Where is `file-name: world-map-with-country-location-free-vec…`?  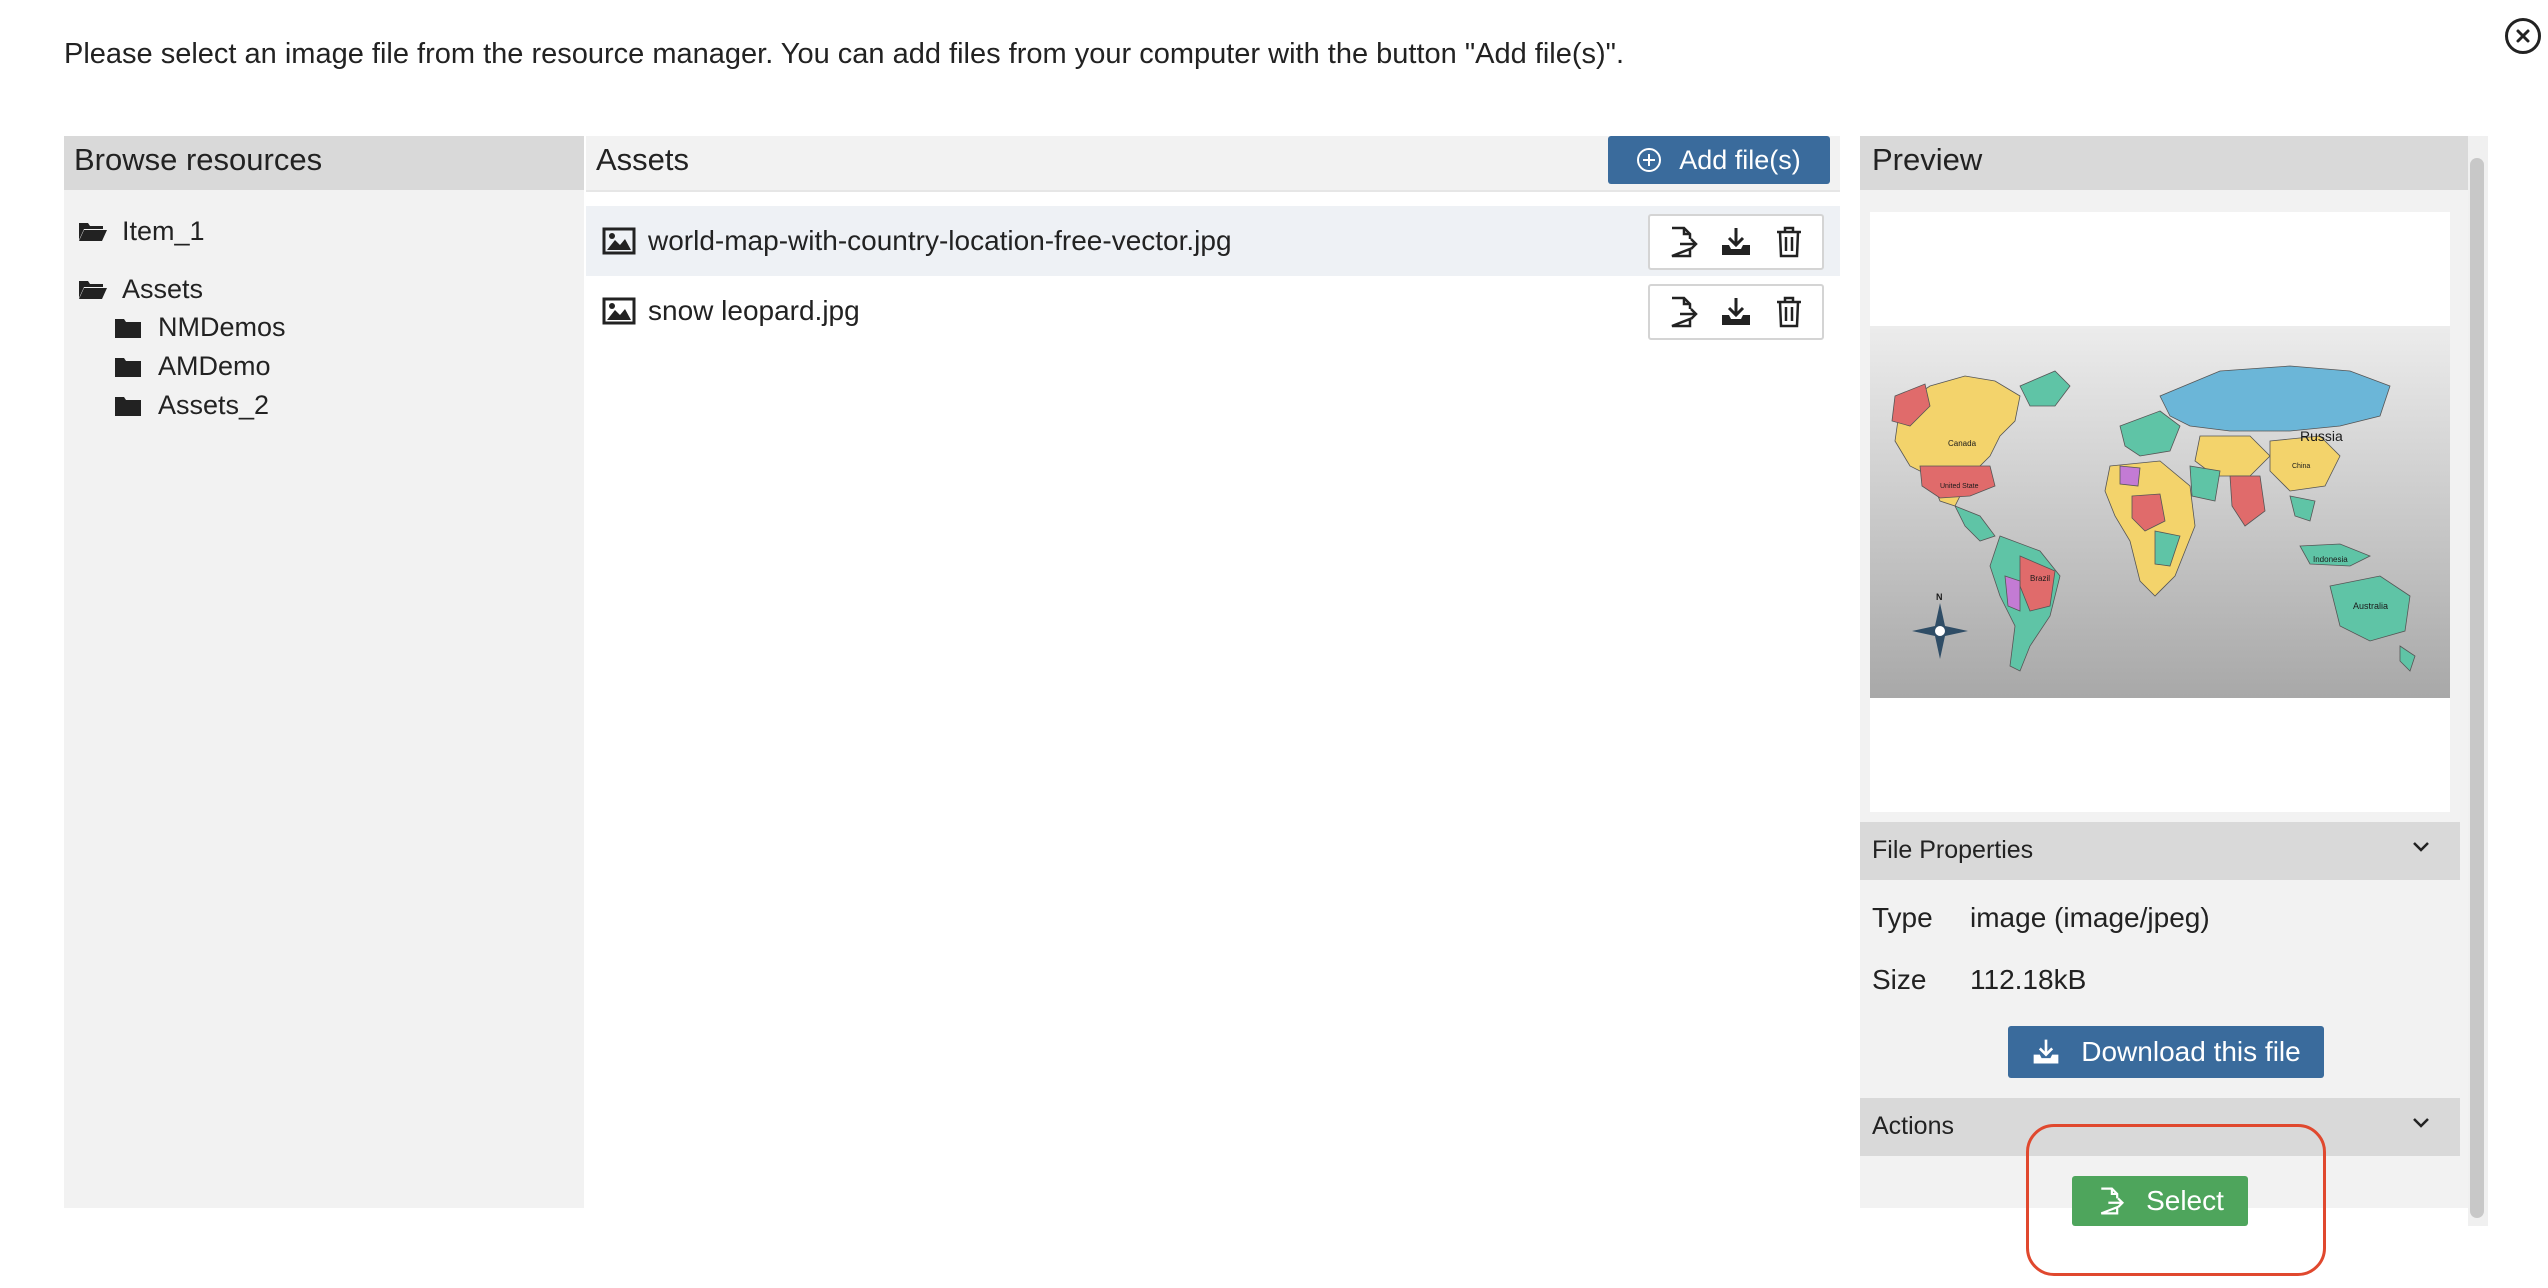 file-name: world-map-with-country-location-free-vec… is located at coordinates (940, 240).